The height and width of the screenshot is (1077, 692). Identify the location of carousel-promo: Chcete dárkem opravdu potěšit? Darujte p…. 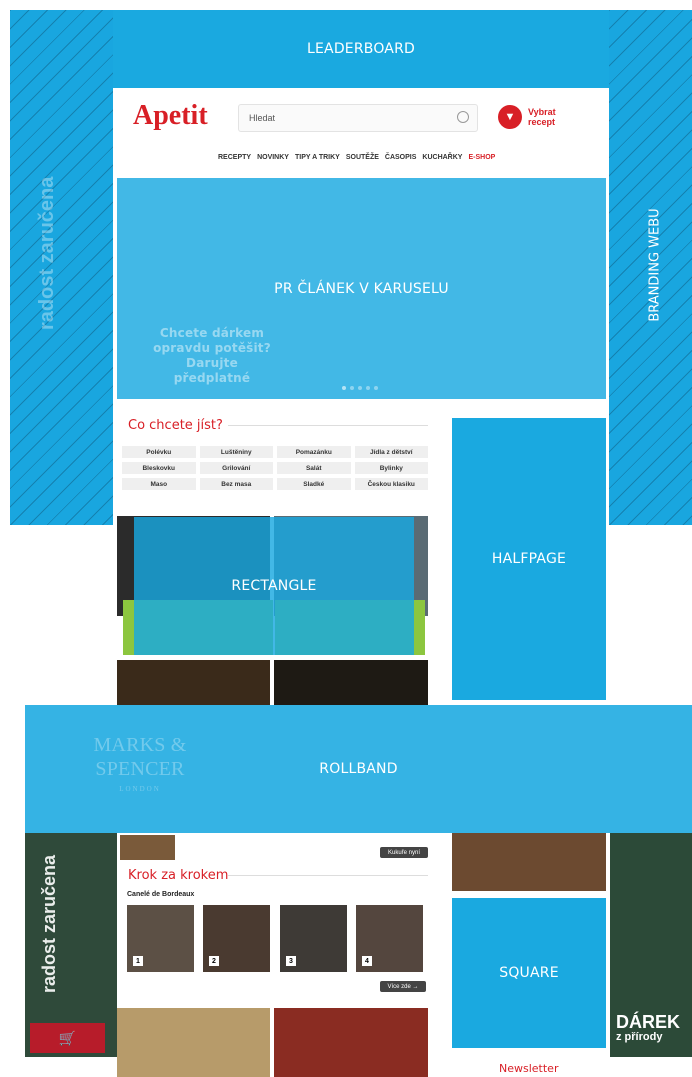
(212, 356).